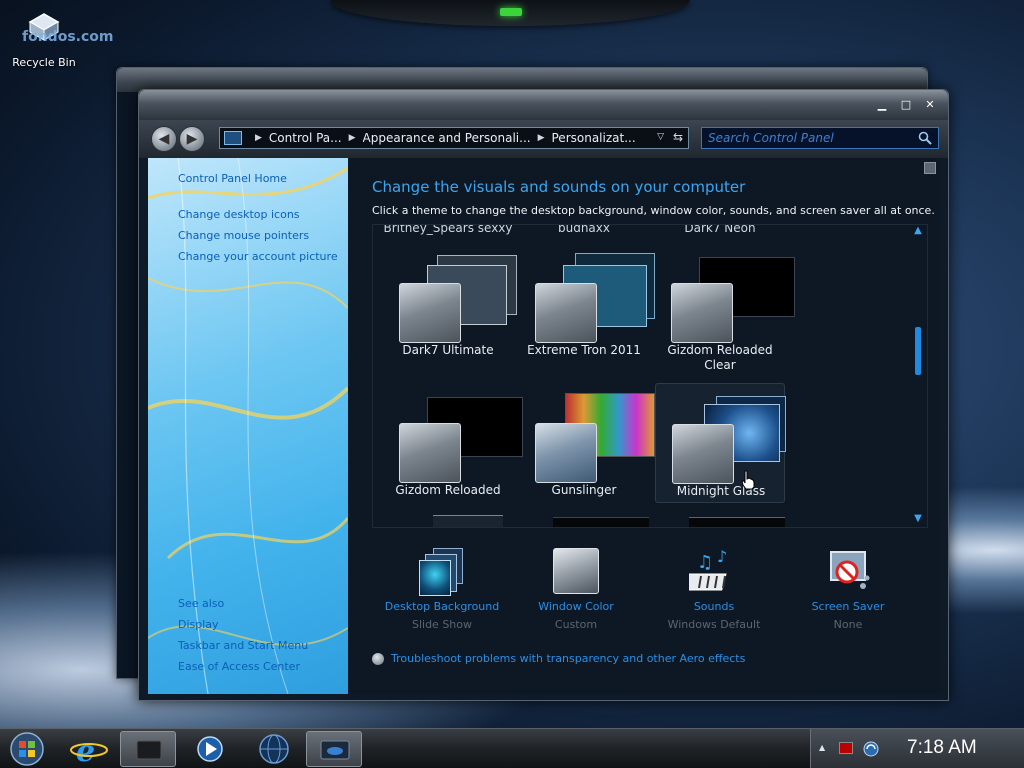  Describe the element at coordinates (442, 606) in the screenshot. I see `desktop-background-link: Desktop Background` at that location.